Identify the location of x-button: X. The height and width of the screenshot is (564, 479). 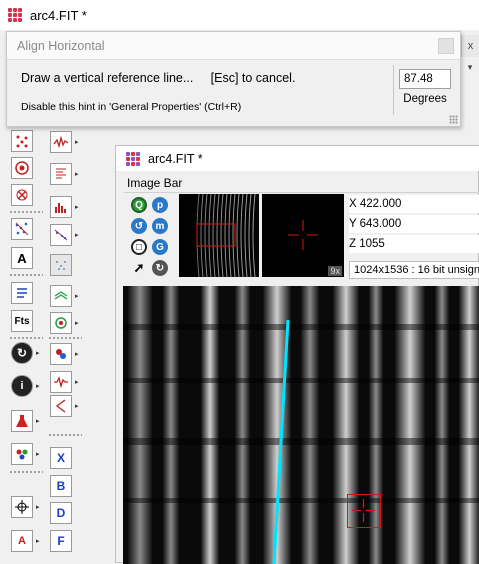
(61, 458).